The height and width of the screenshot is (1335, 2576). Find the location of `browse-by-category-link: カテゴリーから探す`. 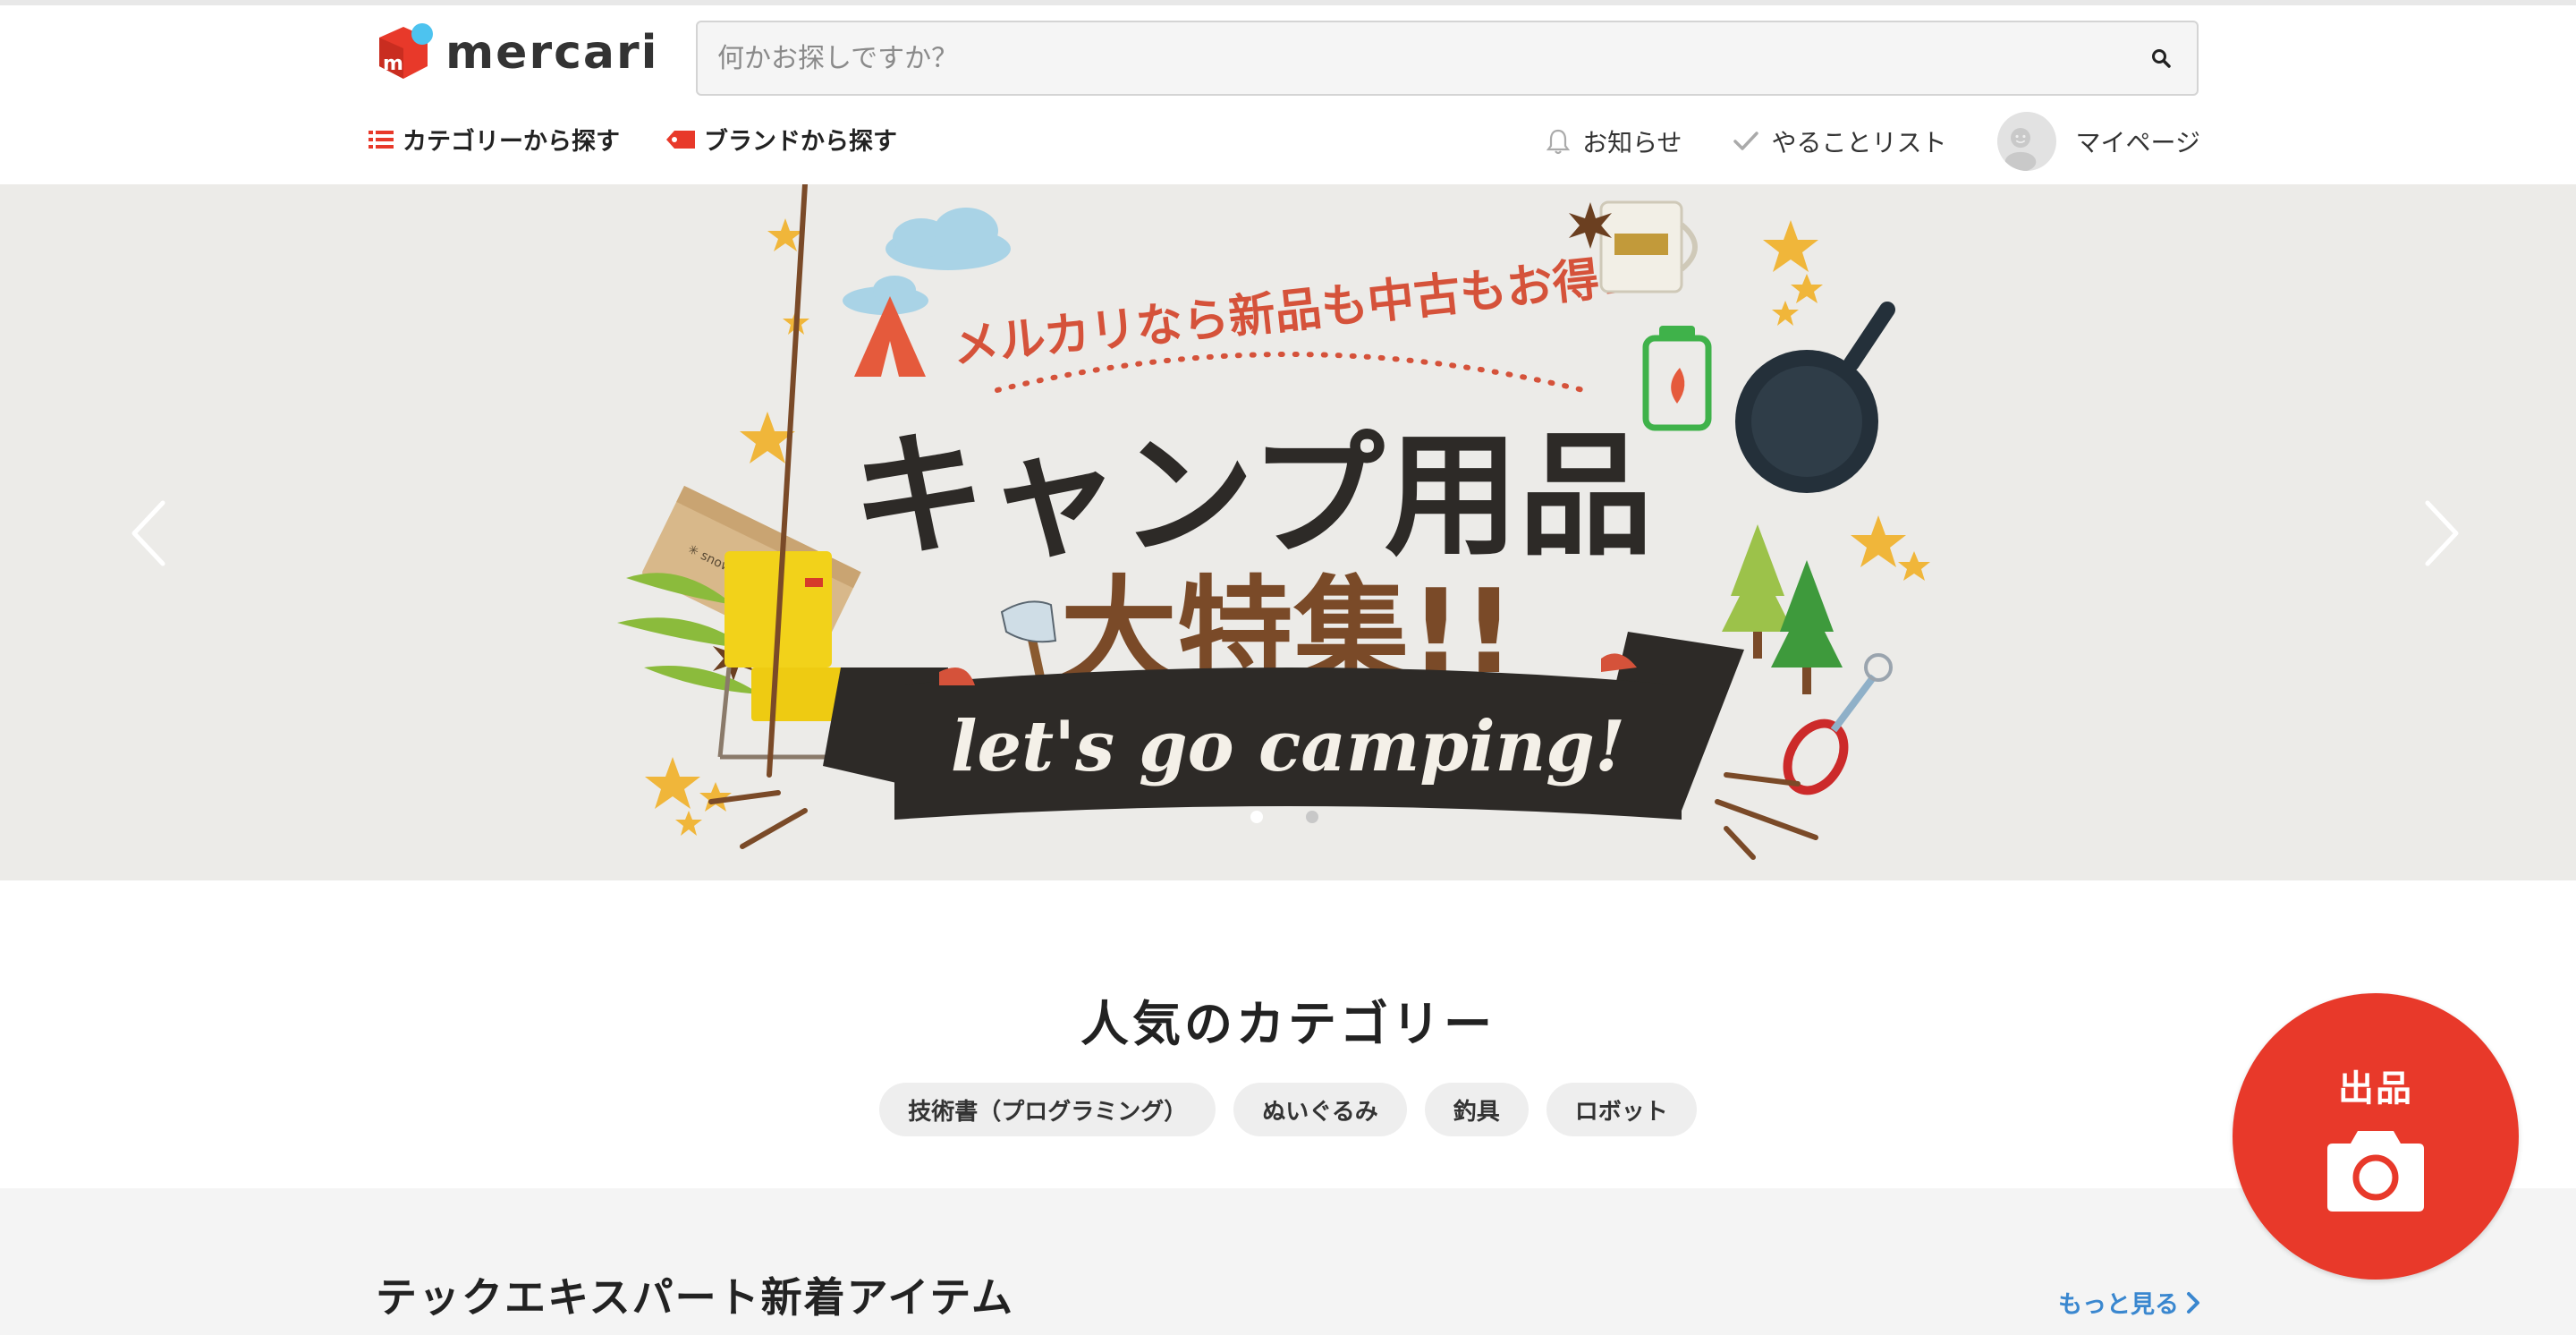

browse-by-category-link: カテゴリーから探す is located at coordinates (494, 139).